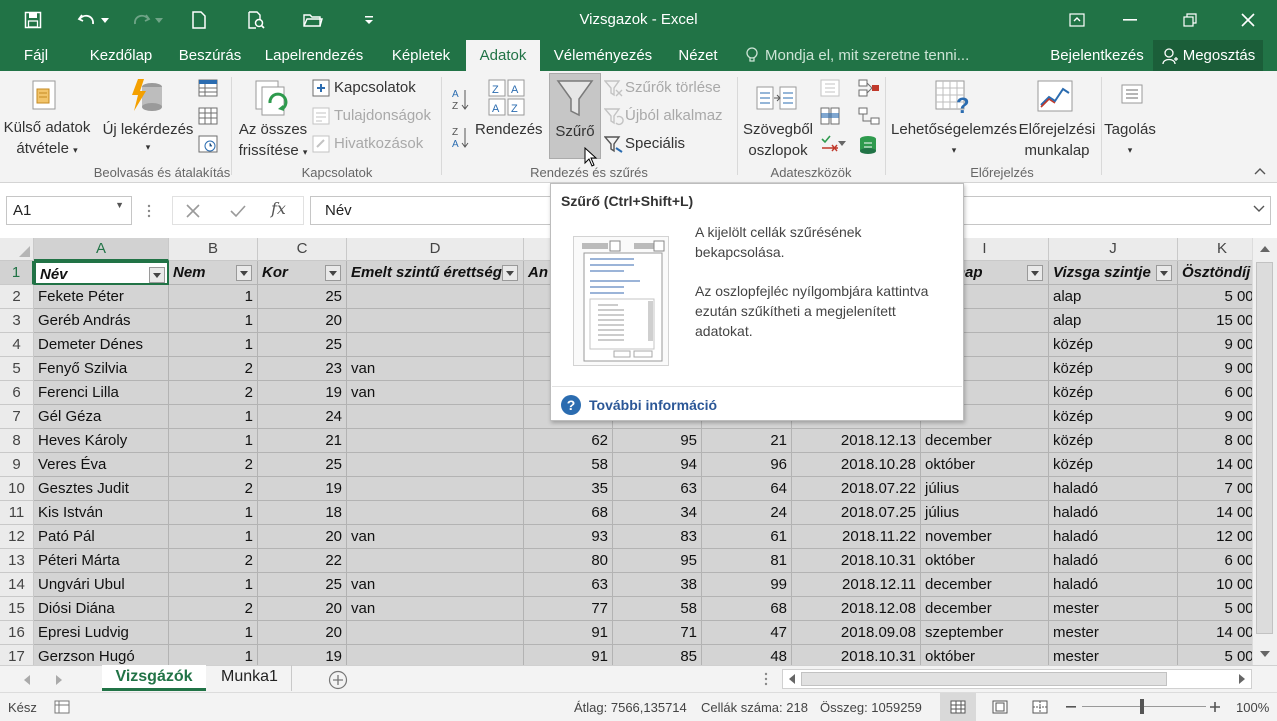 The width and height of the screenshot is (1277, 721). I want to click on add-sheet-icon, so click(338, 680).